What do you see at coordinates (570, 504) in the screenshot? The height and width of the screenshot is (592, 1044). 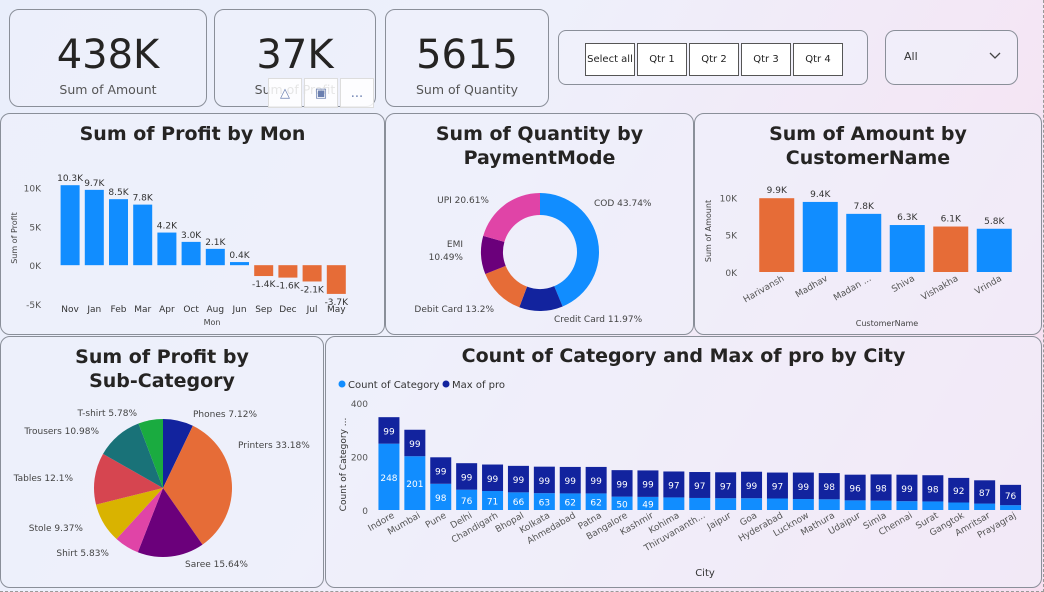 I see `data-label: 62` at bounding box center [570, 504].